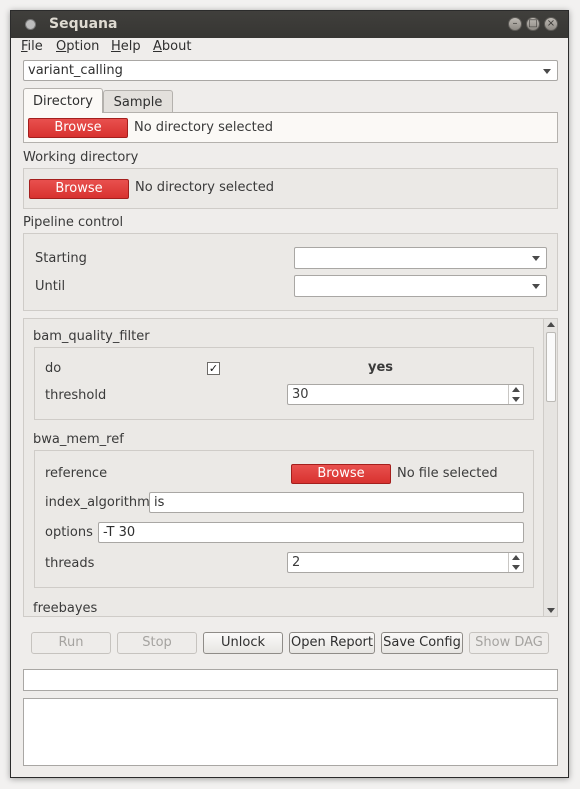  What do you see at coordinates (551, 24) in the screenshot?
I see `close-button: ×` at bounding box center [551, 24].